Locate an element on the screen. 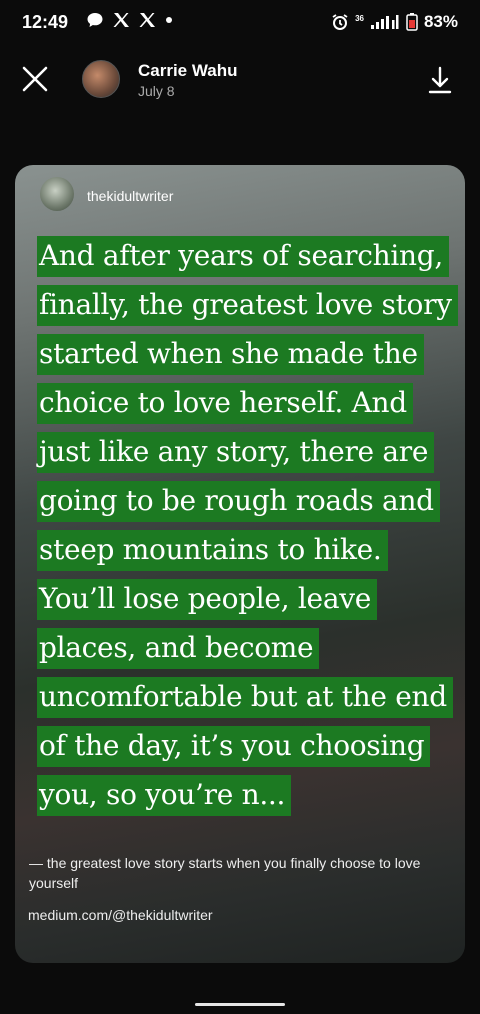  dot-icon is located at coordinates (169, 20).